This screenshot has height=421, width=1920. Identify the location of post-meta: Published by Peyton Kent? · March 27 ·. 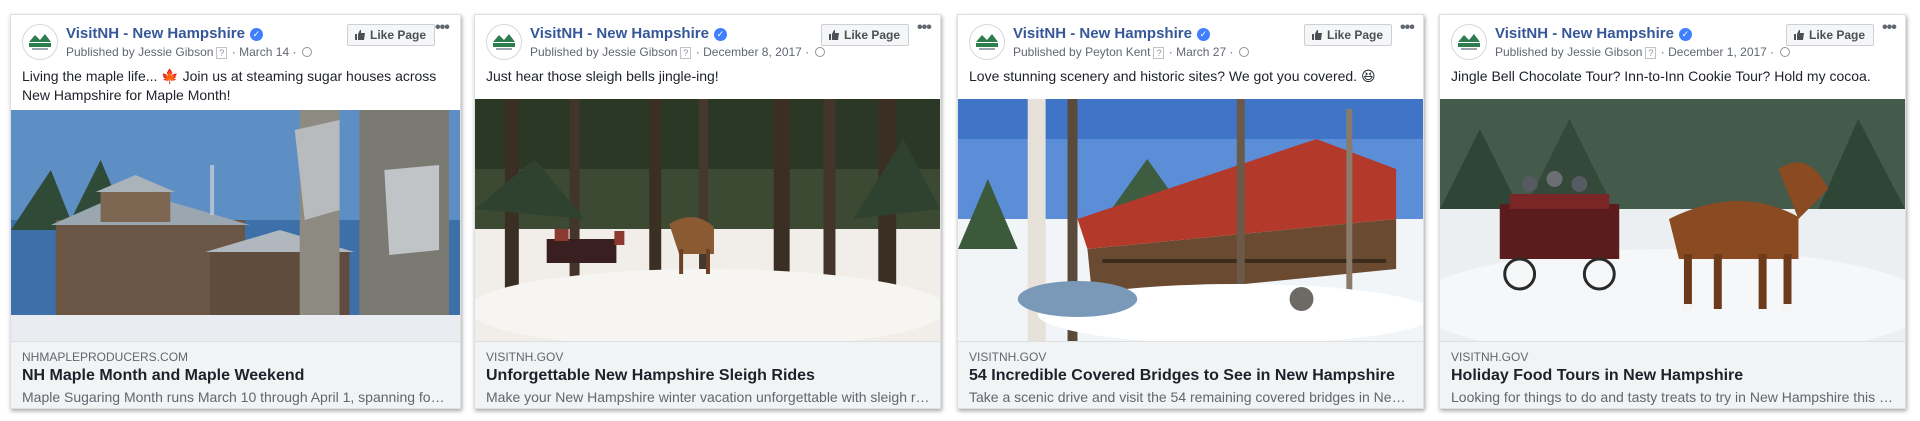
(1131, 52).